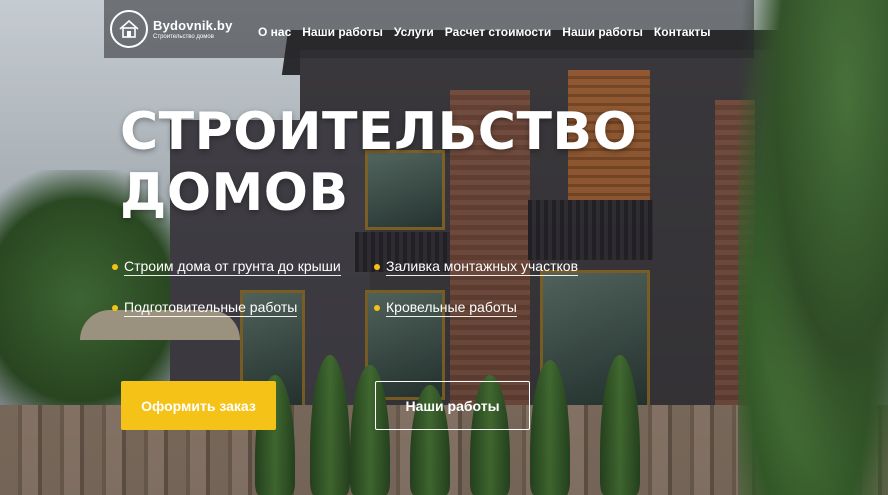  Describe the element at coordinates (452, 405) in the screenshot. I see `our-works-button: Наши работы` at that location.